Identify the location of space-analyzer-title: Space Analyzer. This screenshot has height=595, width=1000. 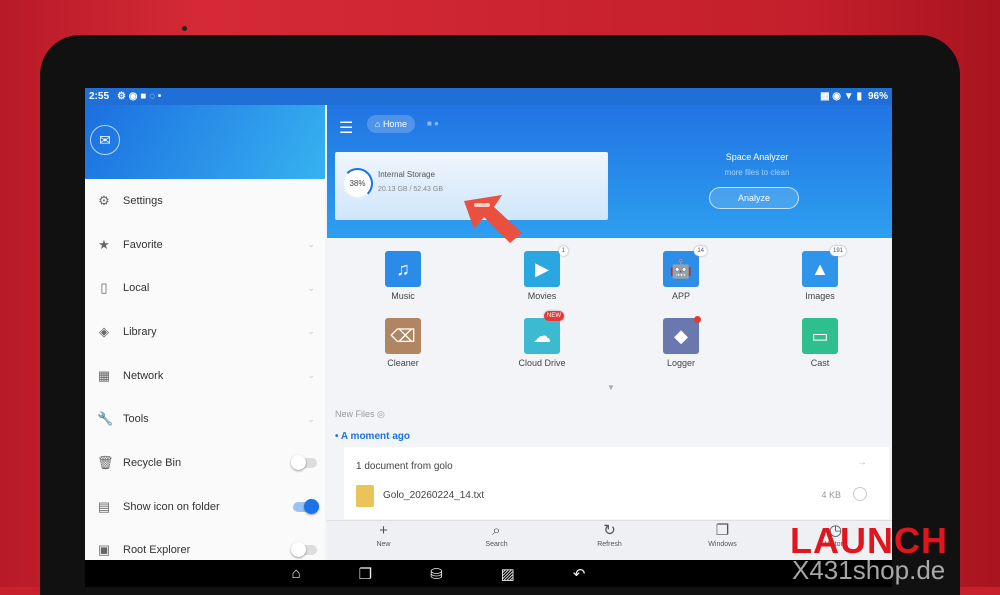
(757, 157).